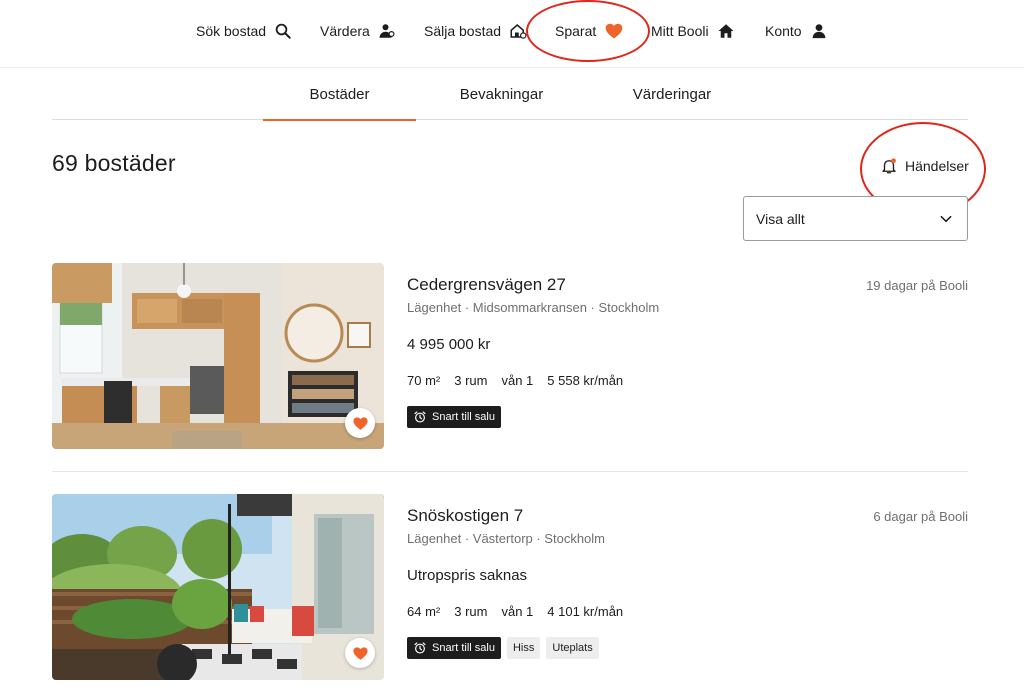 This screenshot has width=1024, height=696. I want to click on filter-select: Visa allt, so click(855, 218).